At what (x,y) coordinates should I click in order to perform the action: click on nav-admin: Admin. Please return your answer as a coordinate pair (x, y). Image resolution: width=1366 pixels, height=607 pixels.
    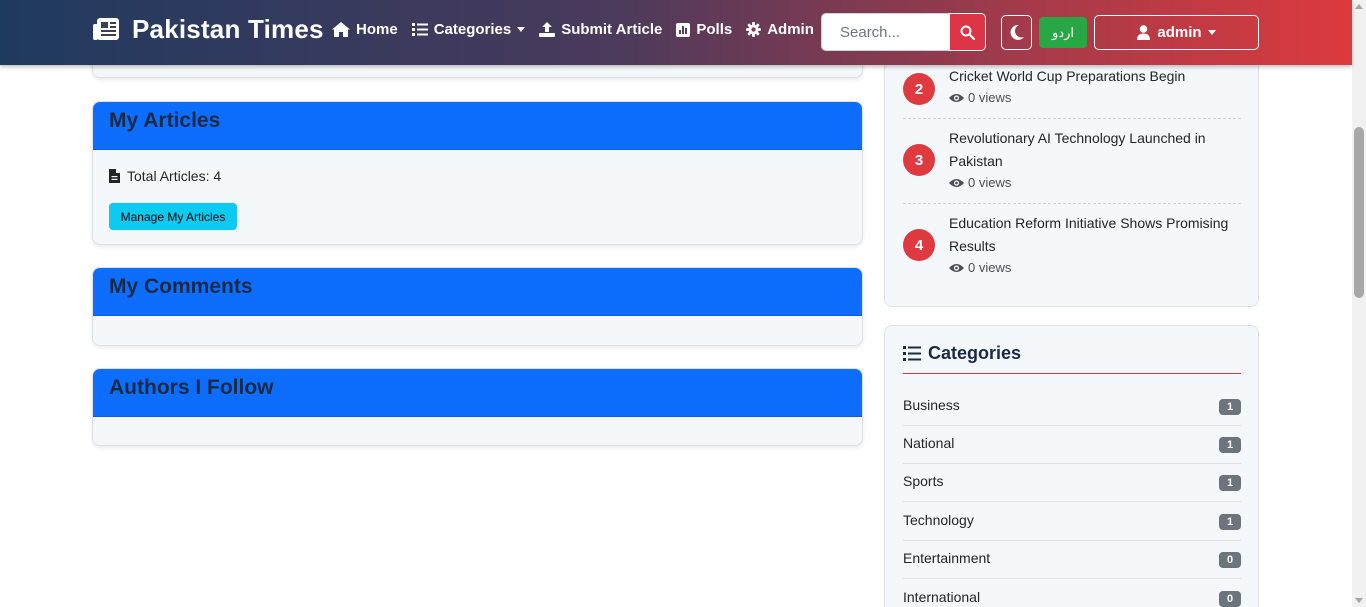
    Looking at the image, I should click on (780, 29).